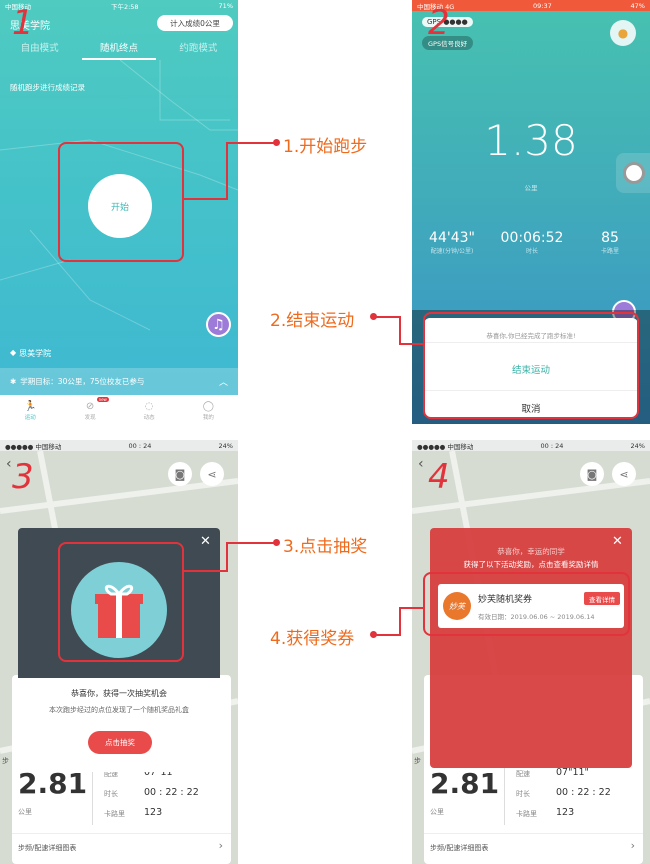 The height and width of the screenshot is (864, 650). I want to click on run-icon: 🏃, so click(30, 406).